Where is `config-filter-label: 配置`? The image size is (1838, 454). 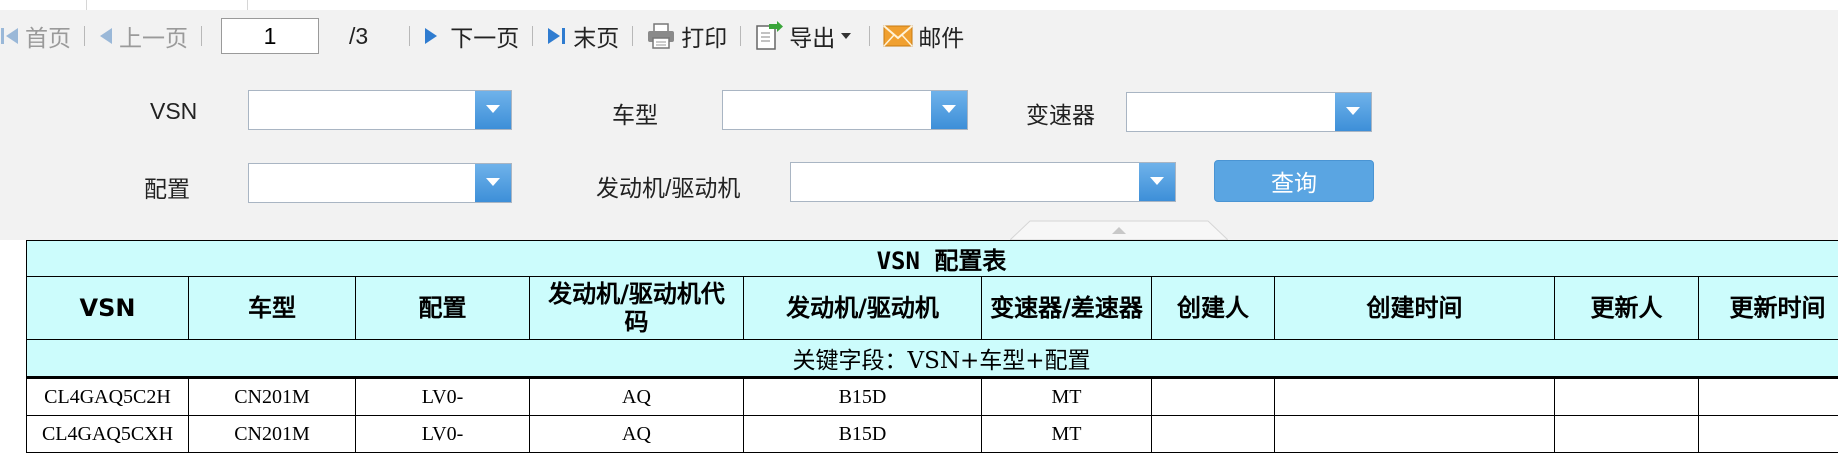 config-filter-label: 配置 is located at coordinates (167, 189).